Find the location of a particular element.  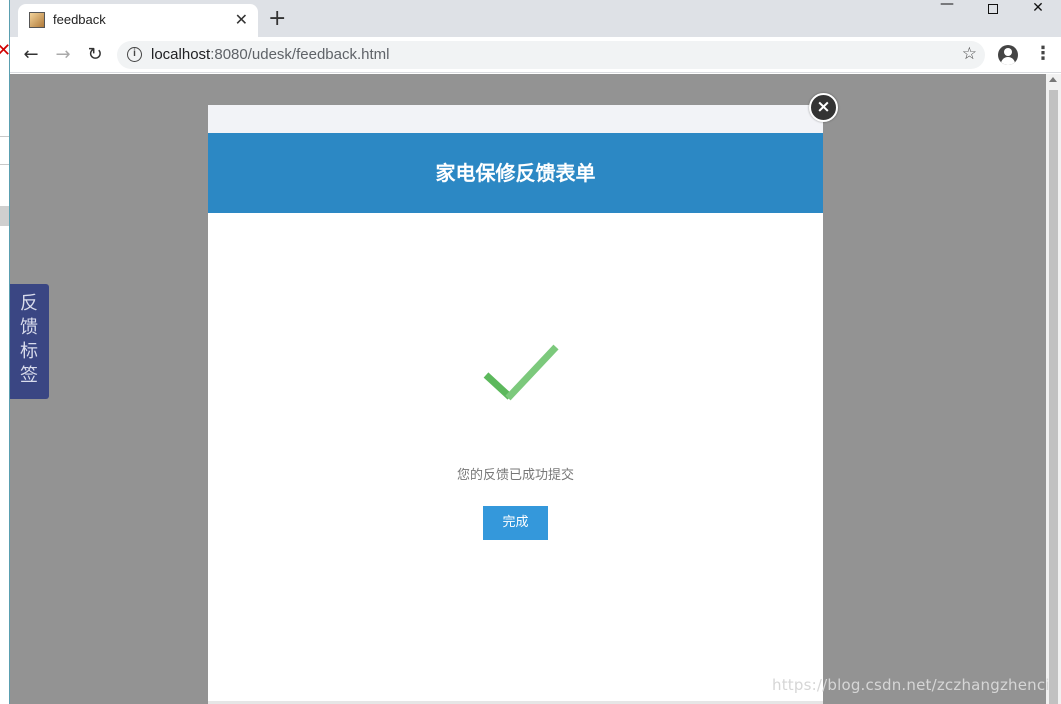

modal-top-strip is located at coordinates (515, 119).